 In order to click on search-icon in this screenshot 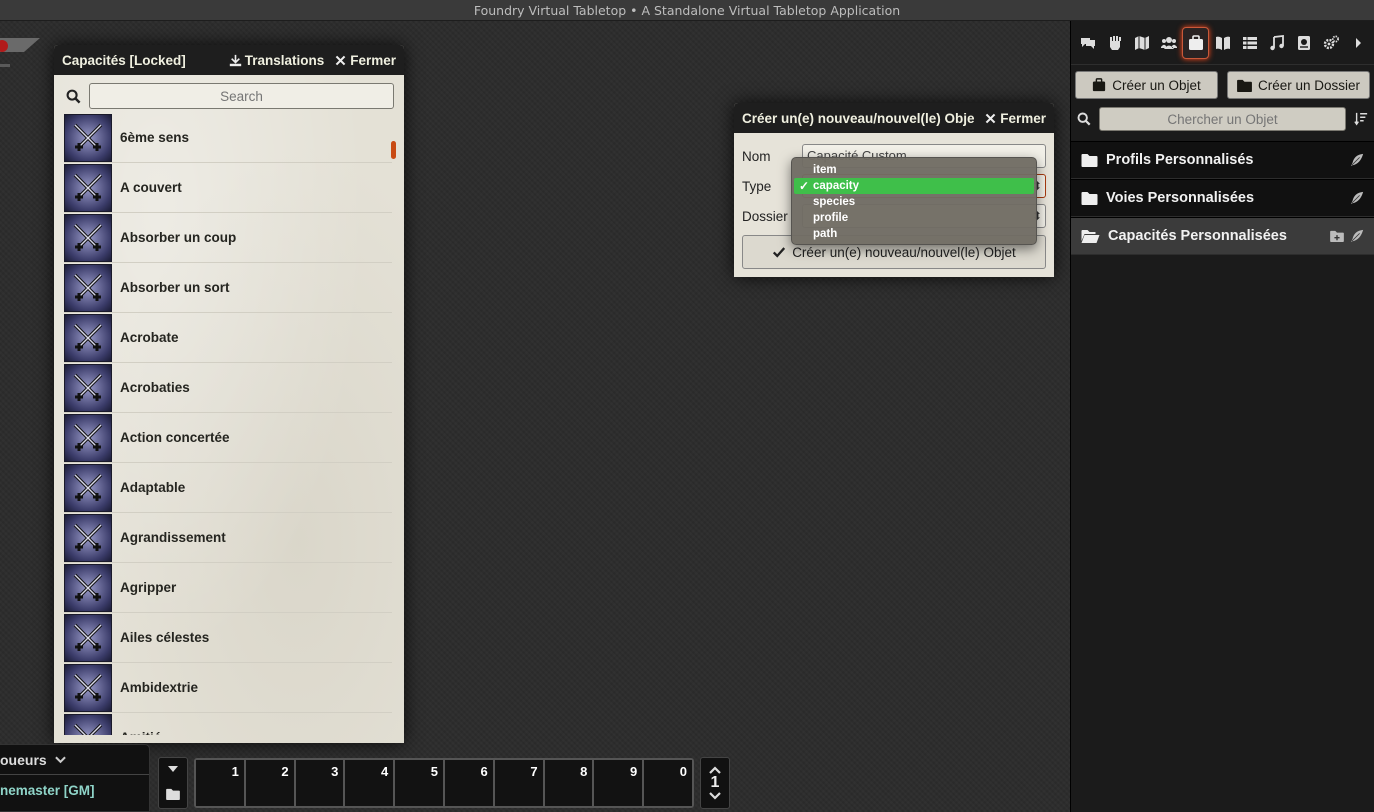, I will do `click(73, 96)`.